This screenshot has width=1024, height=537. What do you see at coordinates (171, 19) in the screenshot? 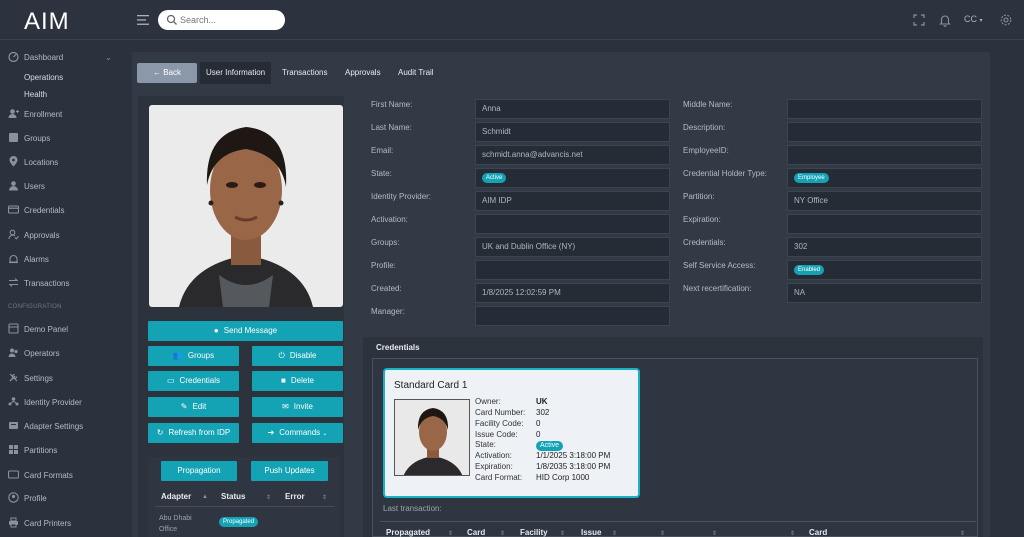
I see `search-icon` at bounding box center [171, 19].